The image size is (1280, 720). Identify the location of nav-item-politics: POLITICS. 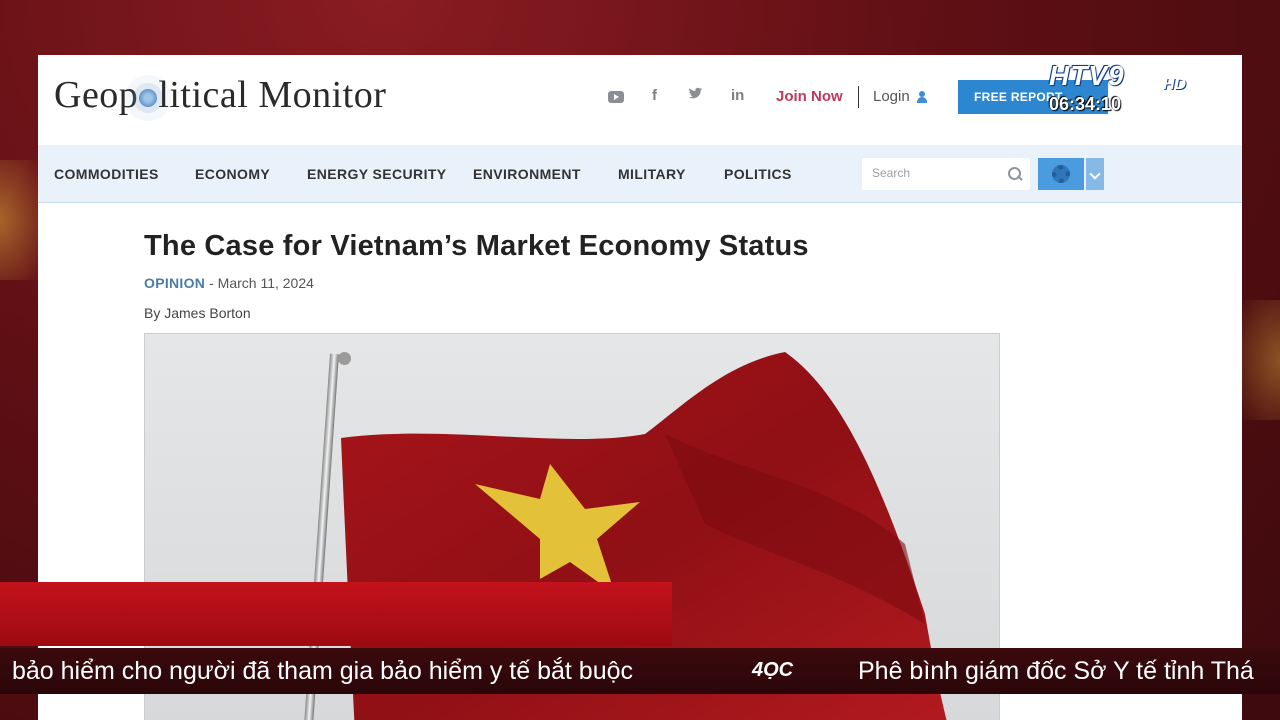
(758, 174).